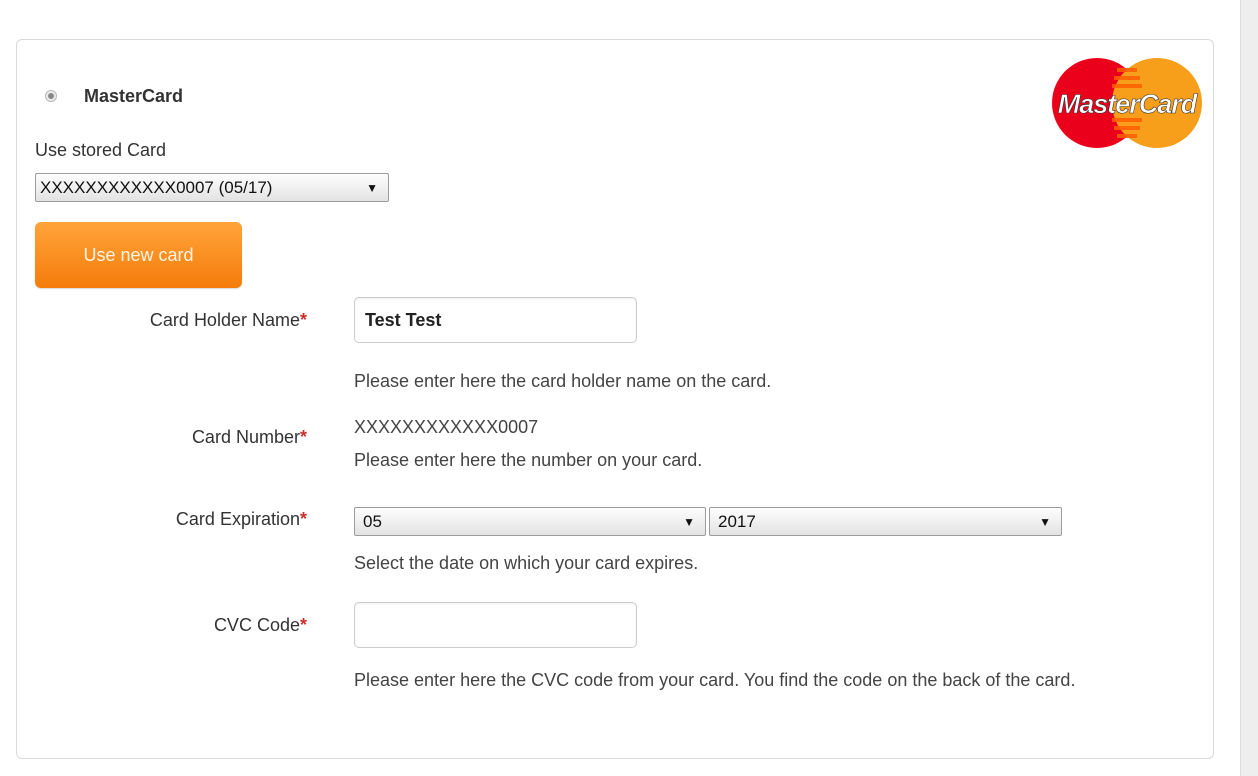 This screenshot has width=1258, height=776. I want to click on cvc-label-text: CVC Code, so click(256, 625).